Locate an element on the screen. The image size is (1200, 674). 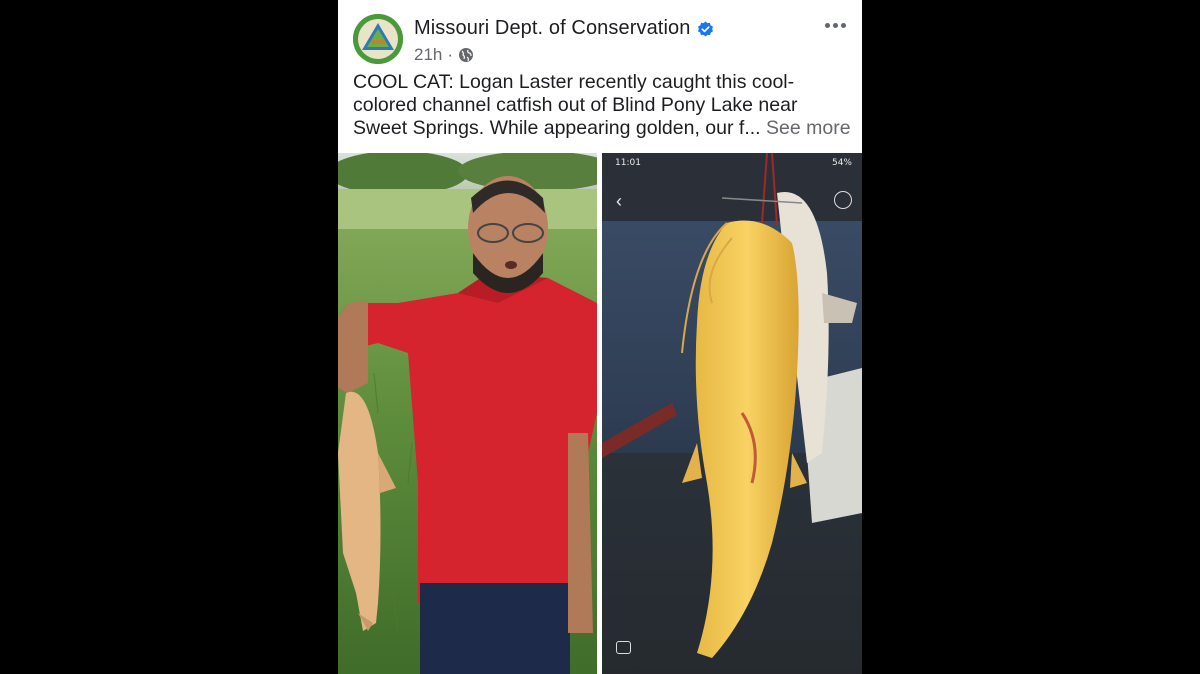
screenshot-icon is located at coordinates (623, 647).